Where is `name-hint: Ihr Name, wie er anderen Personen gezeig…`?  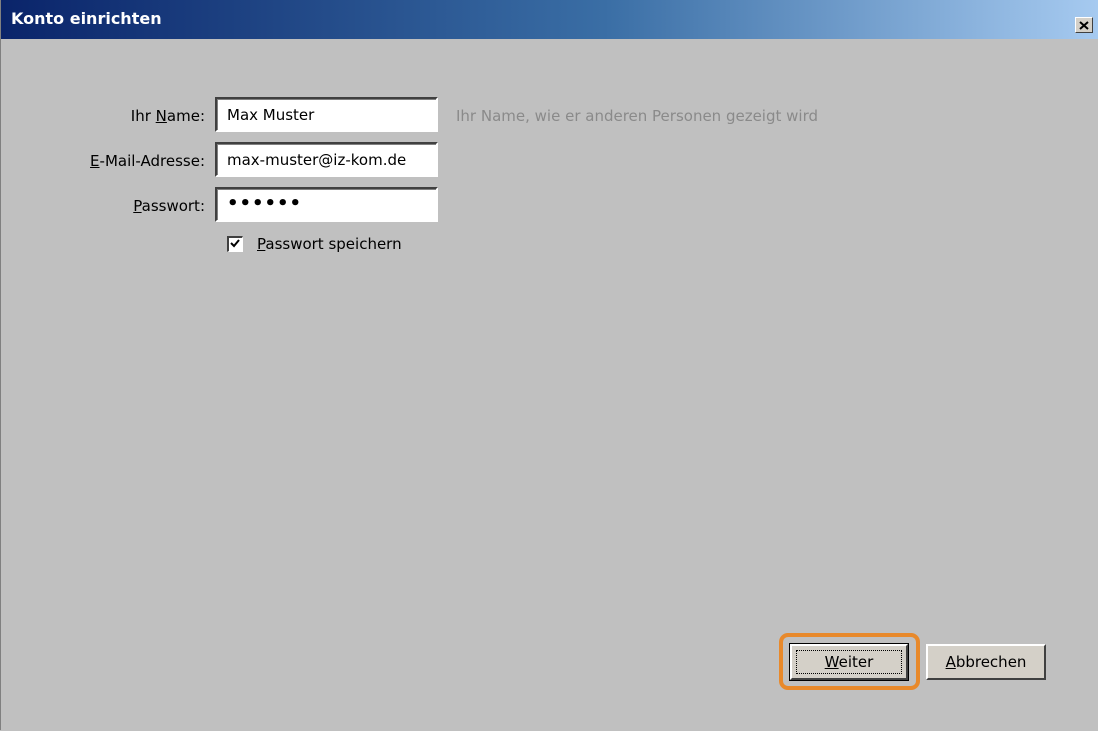
name-hint: Ihr Name, wie er anderen Personen gezeig… is located at coordinates (637, 116).